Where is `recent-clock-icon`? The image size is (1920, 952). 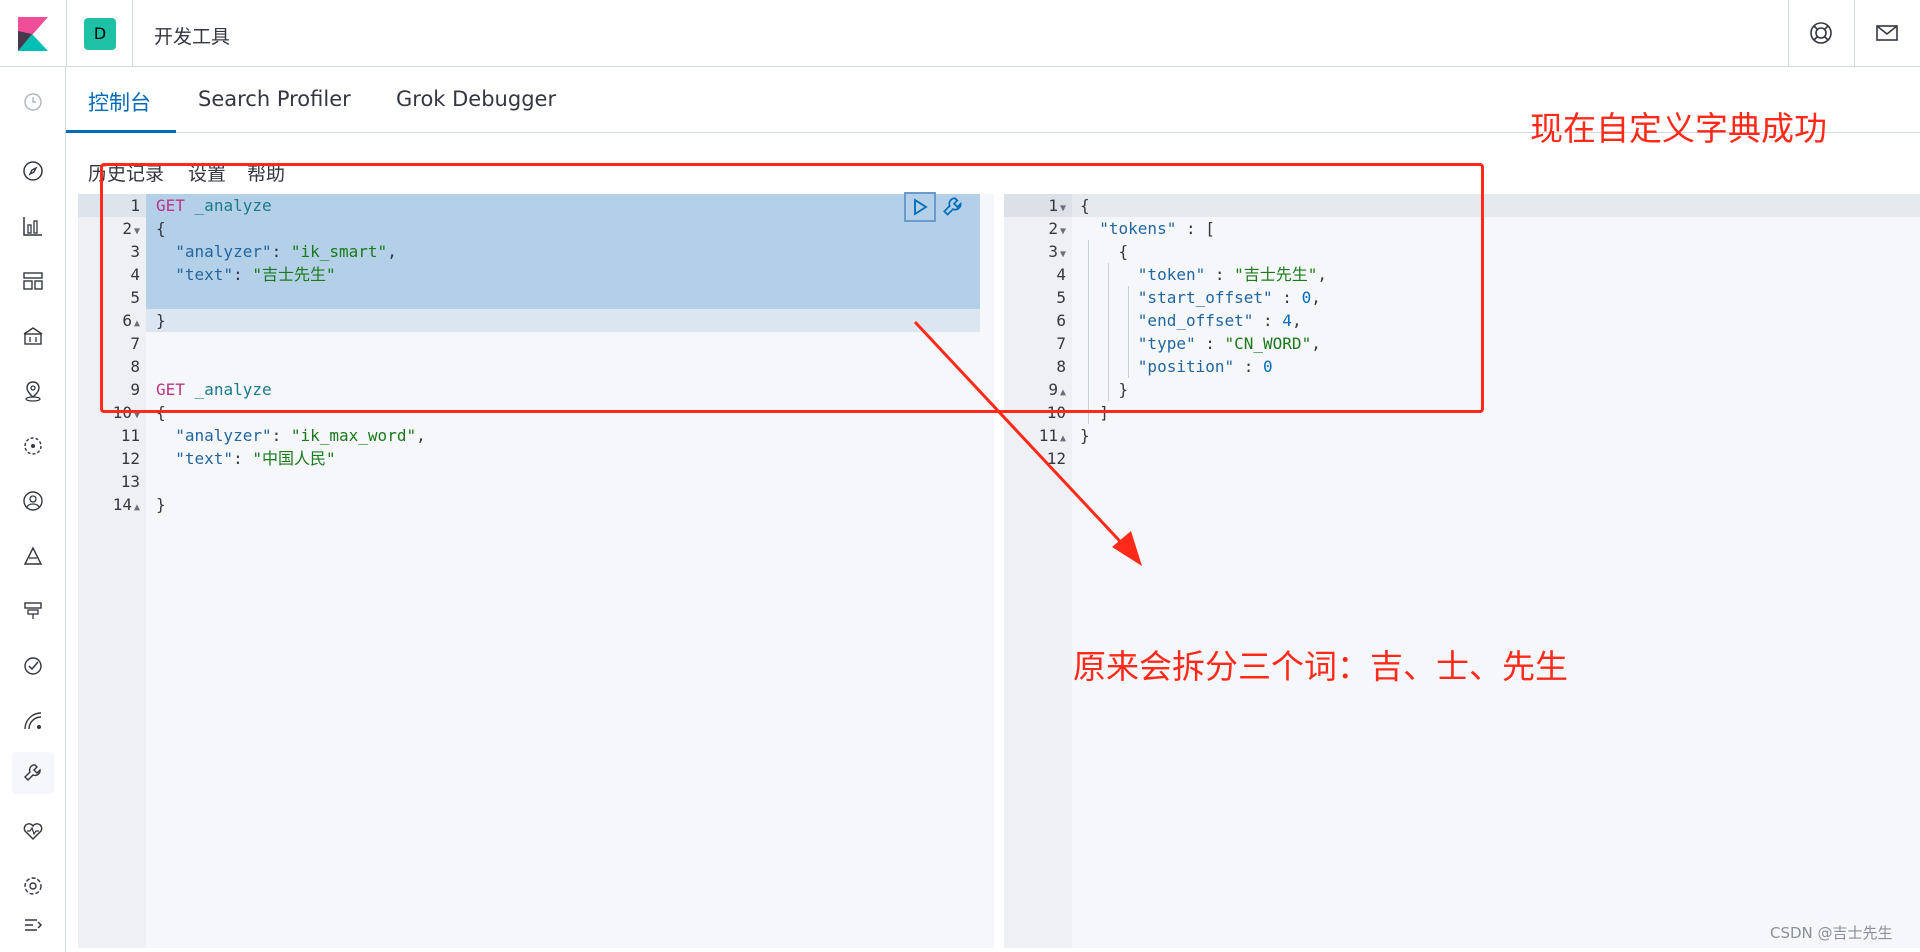
recent-clock-icon is located at coordinates (33, 102).